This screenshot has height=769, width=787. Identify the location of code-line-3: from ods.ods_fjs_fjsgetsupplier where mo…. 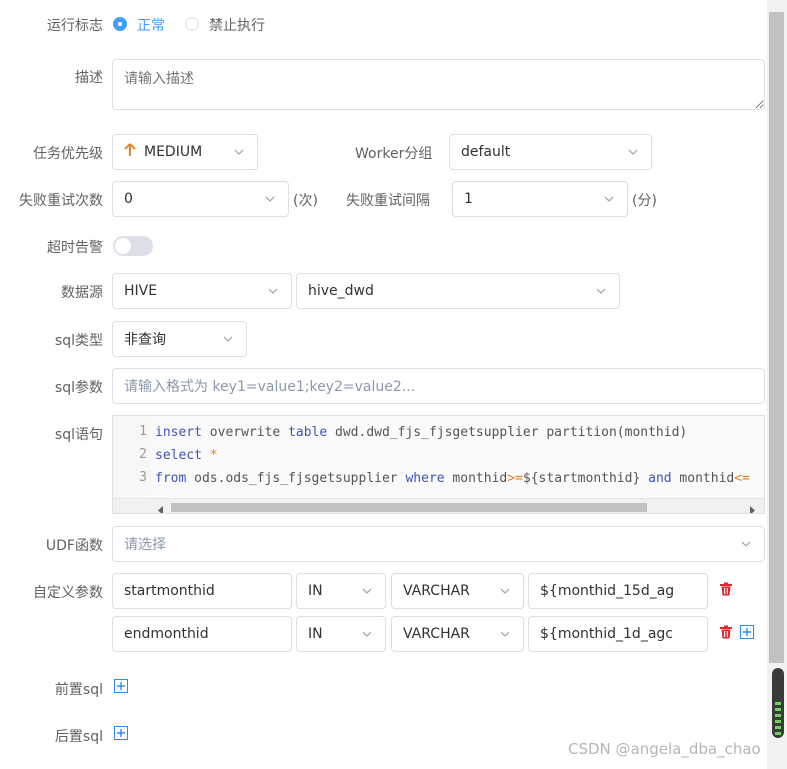
(452, 478).